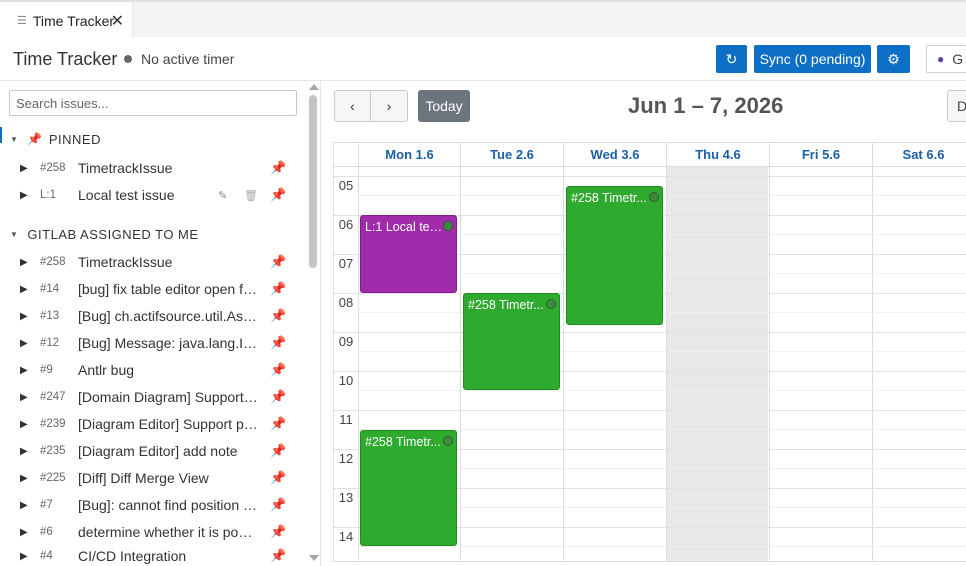  What do you see at coordinates (893, 59) in the screenshot?
I see `settings-button: ⚙` at bounding box center [893, 59].